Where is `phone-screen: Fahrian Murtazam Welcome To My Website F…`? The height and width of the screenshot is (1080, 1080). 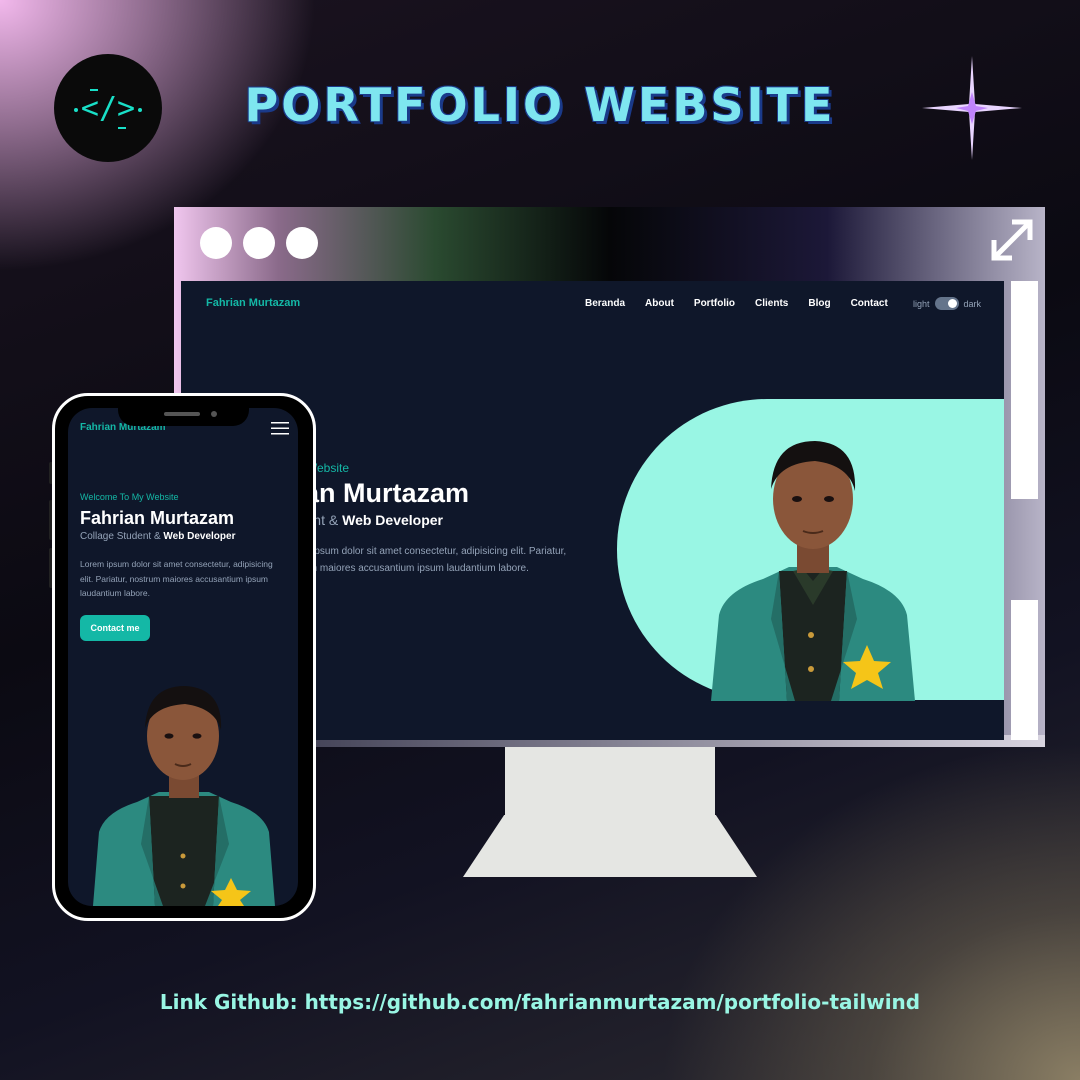 phone-screen: Fahrian Murtazam Welcome To My Website F… is located at coordinates (183, 657).